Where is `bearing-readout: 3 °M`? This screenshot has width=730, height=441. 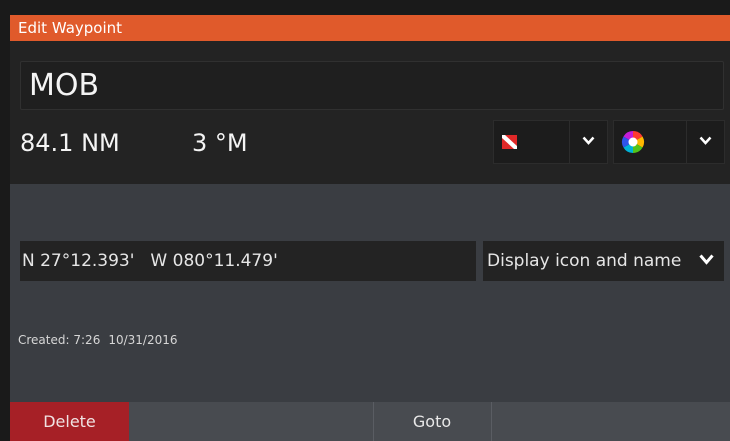
bearing-readout: 3 °M is located at coordinates (220, 143).